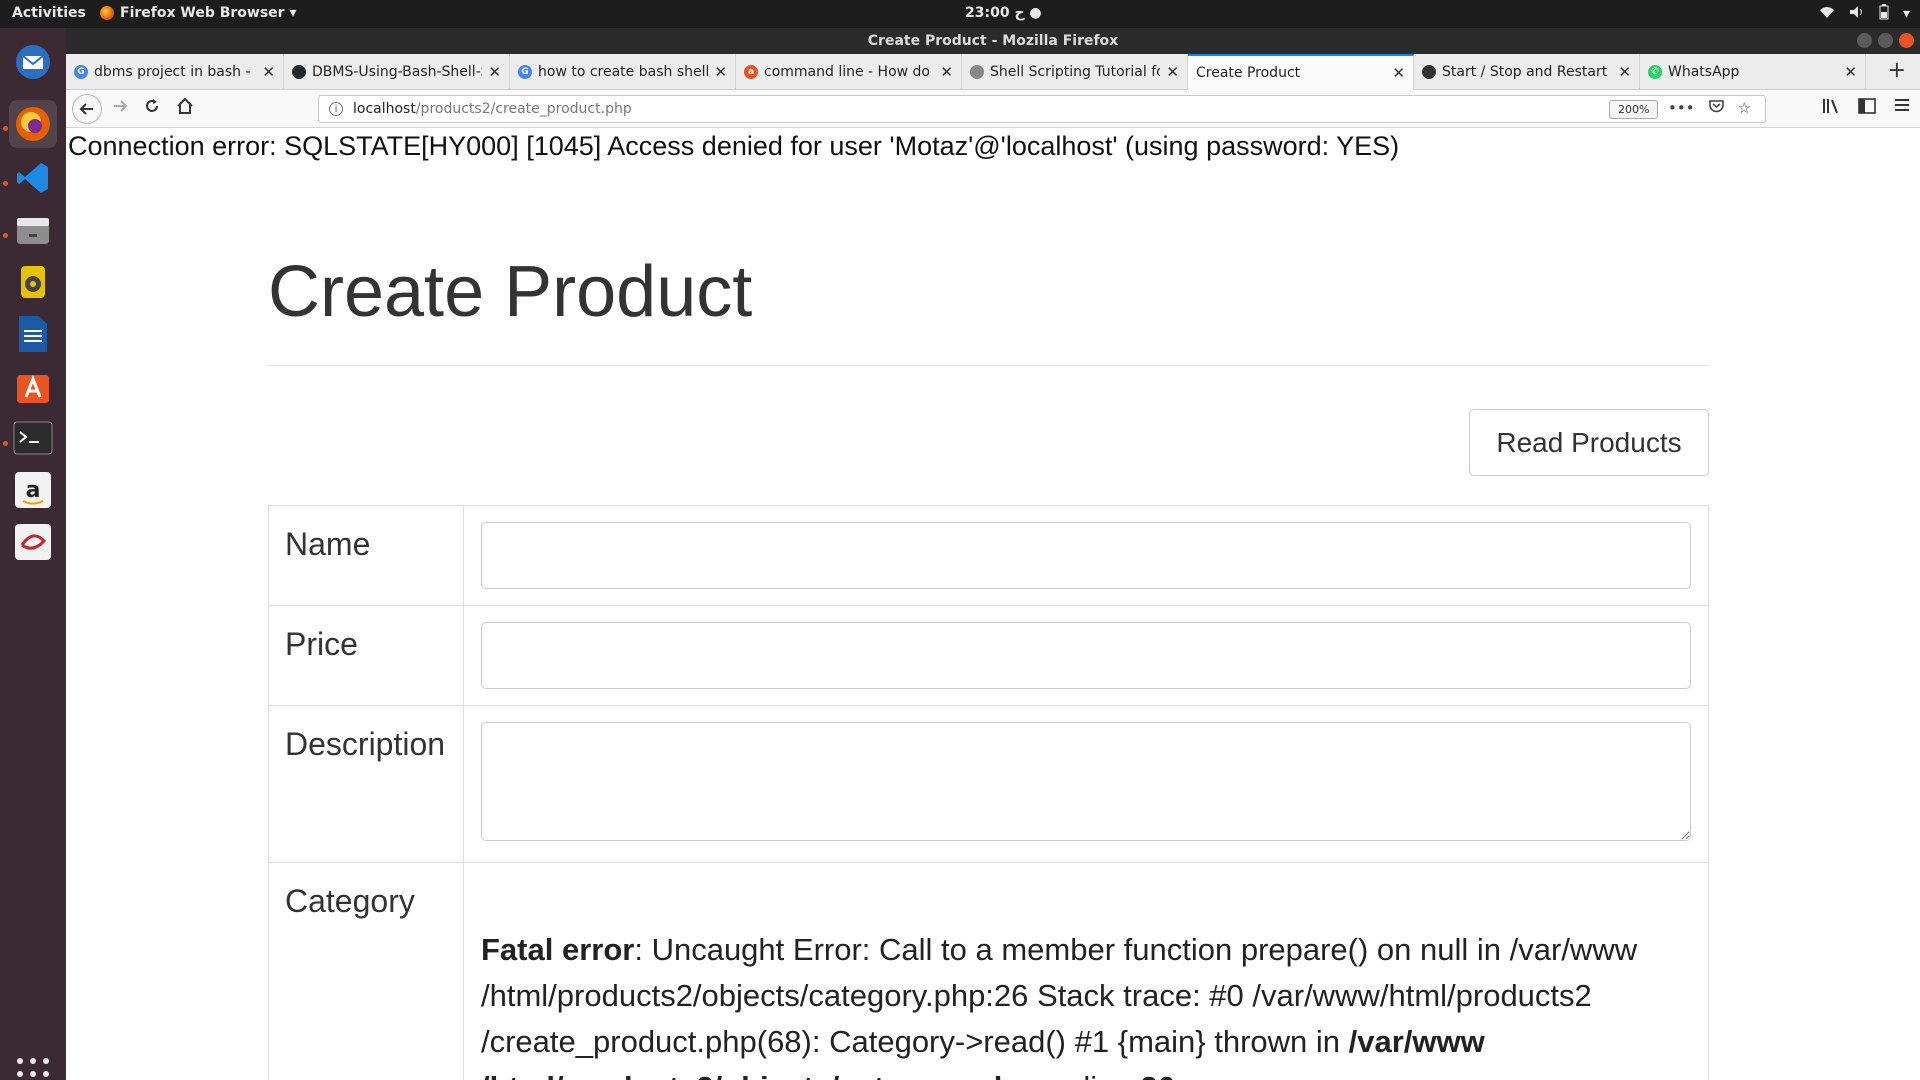  I want to click on app-menu: Firefox Web Browser ▾, so click(198, 13).